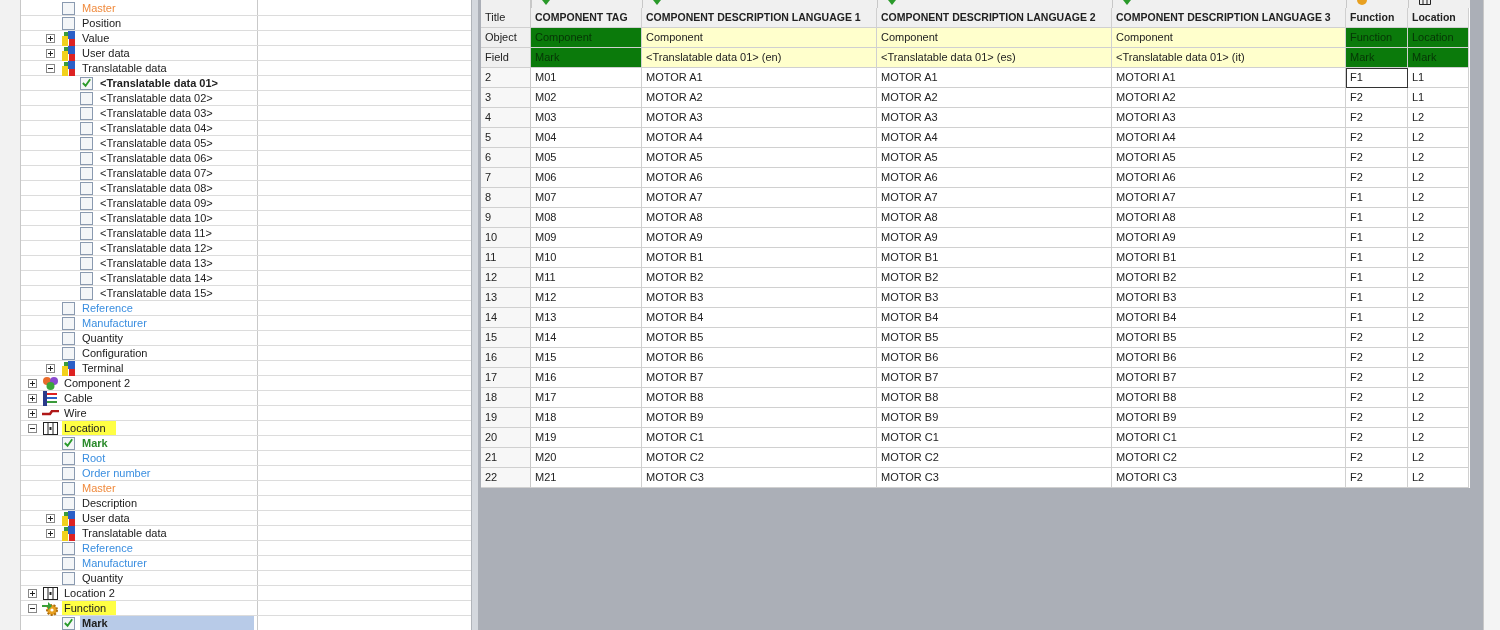 This screenshot has height=630, width=1500. Describe the element at coordinates (115, 353) in the screenshot. I see `field-item: Configuration` at that location.